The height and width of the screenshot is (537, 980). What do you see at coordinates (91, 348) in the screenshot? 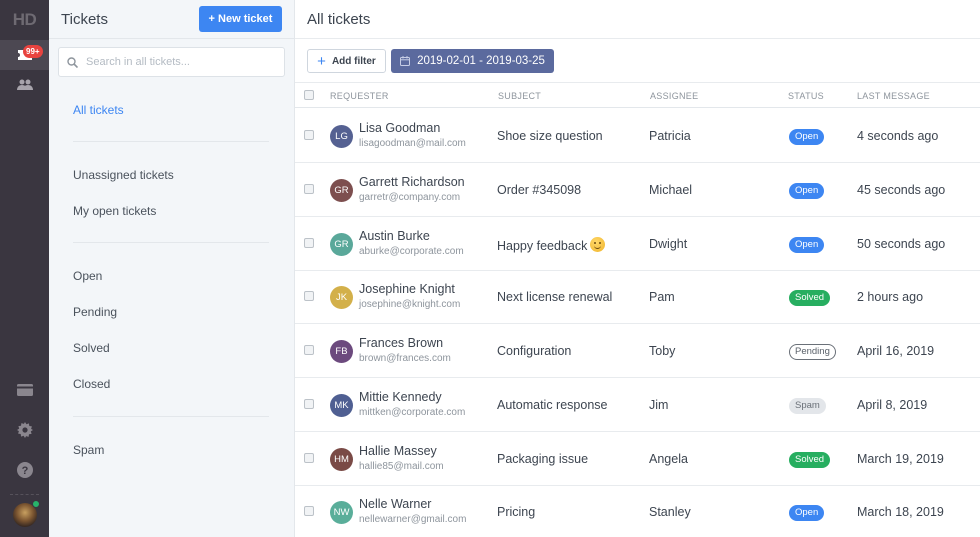
I see `sidebar-item-solved: Solved` at bounding box center [91, 348].